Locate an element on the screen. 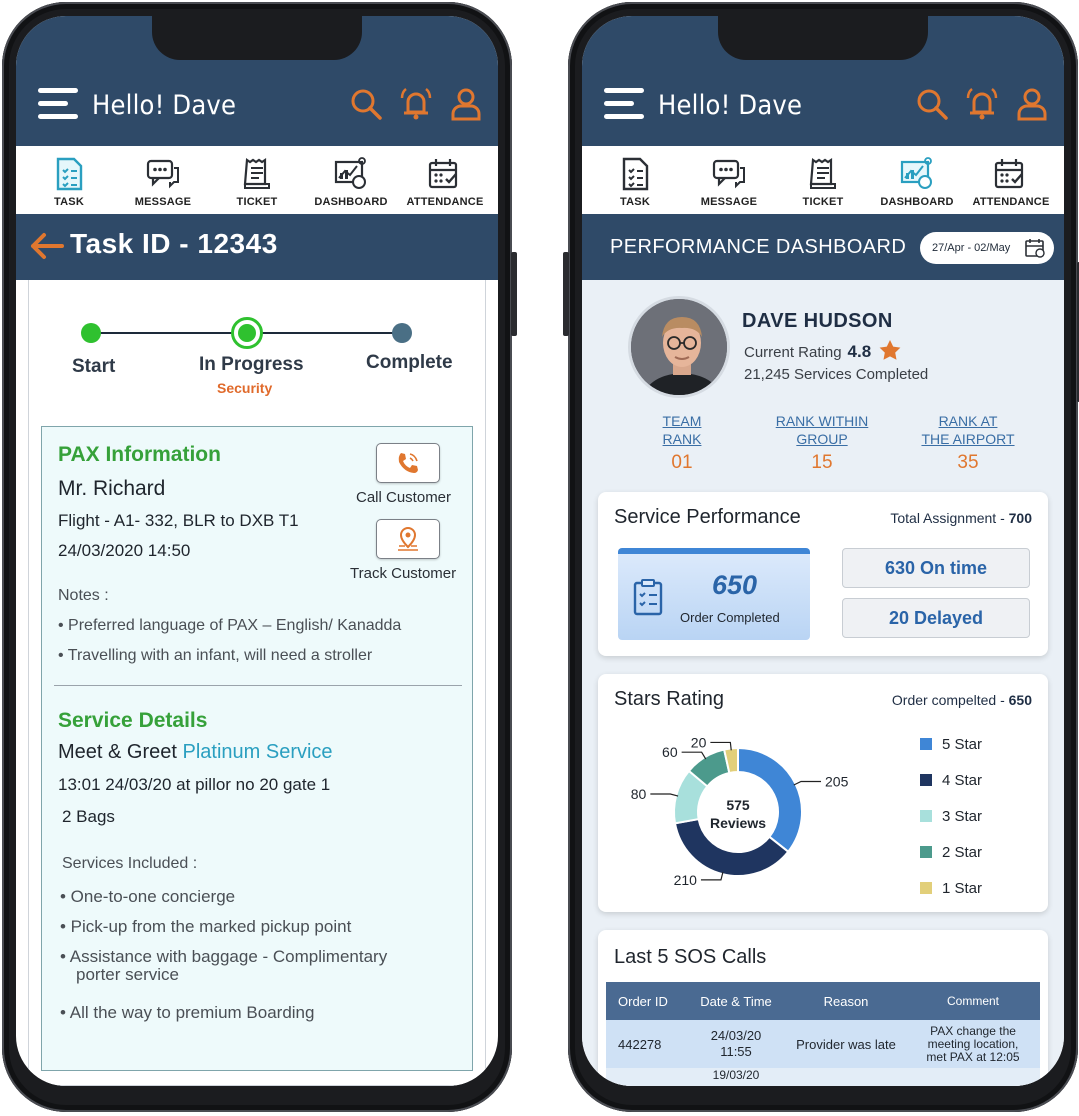 This screenshot has height=1116, width=1079. row-reason is located at coordinates (846, 1077).